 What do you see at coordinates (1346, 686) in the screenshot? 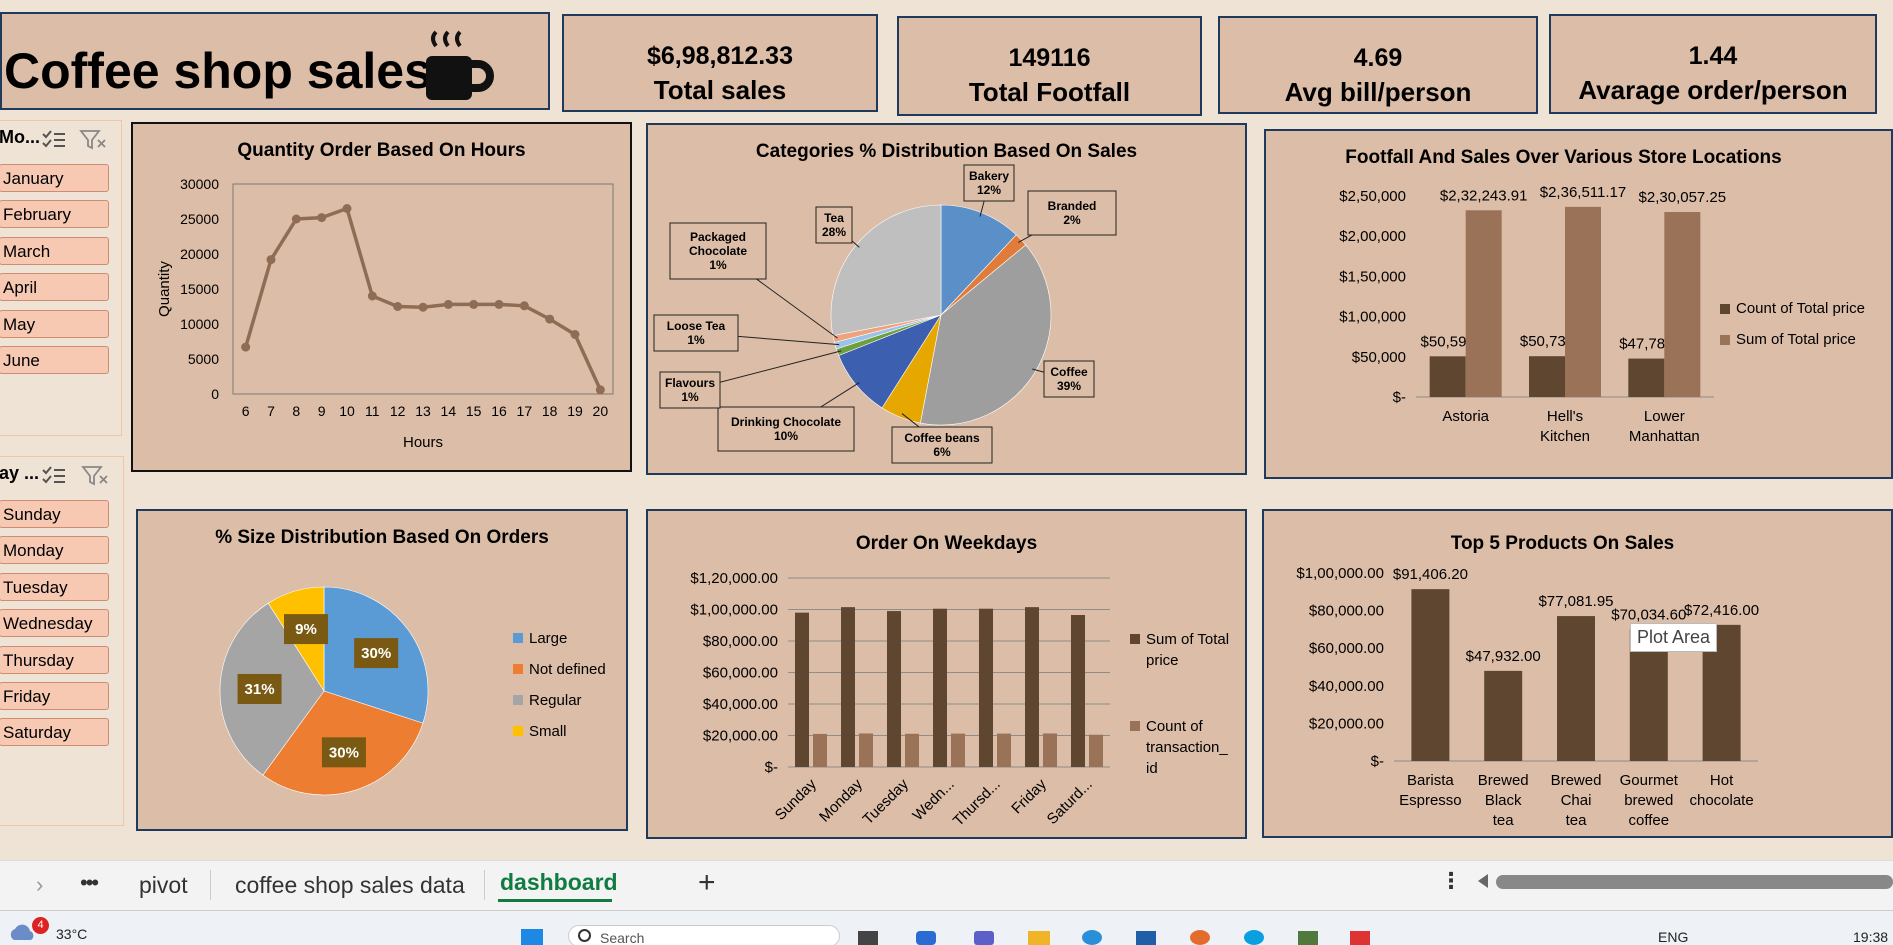
I see `y-tick-label: $40,000.00` at bounding box center [1346, 686].